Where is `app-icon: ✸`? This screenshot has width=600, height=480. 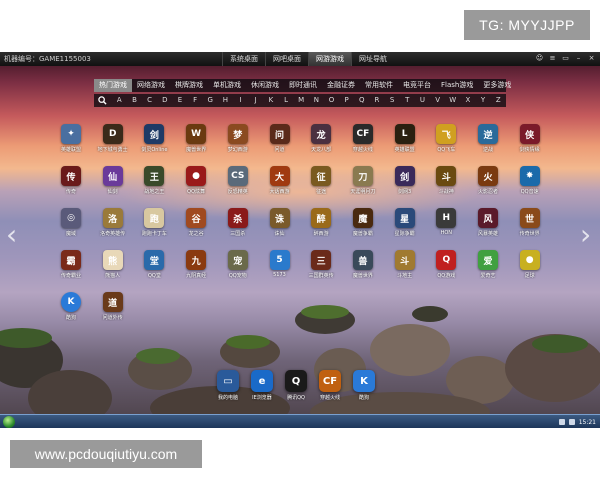 app-icon: ✸ is located at coordinates (529, 176).